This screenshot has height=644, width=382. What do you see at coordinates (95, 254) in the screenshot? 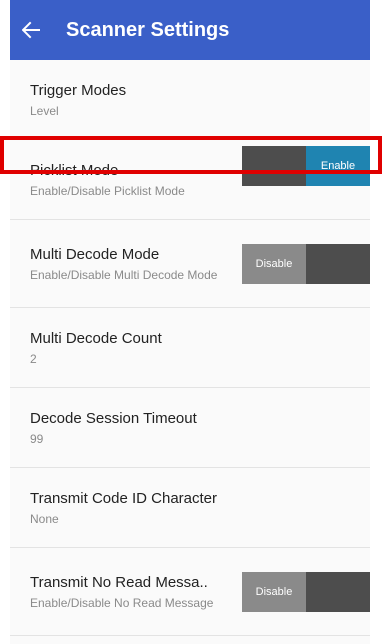
I see `setting-title: Multi Decode Mode` at bounding box center [95, 254].